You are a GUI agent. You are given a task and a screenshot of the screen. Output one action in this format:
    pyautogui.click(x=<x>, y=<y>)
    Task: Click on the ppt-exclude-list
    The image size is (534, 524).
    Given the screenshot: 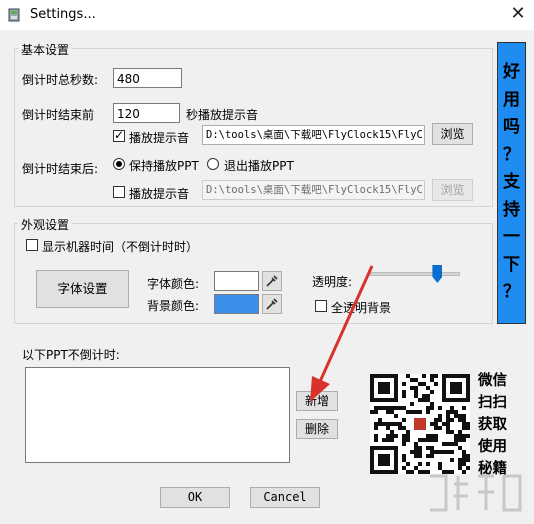 What is the action you would take?
    pyautogui.click(x=157, y=415)
    